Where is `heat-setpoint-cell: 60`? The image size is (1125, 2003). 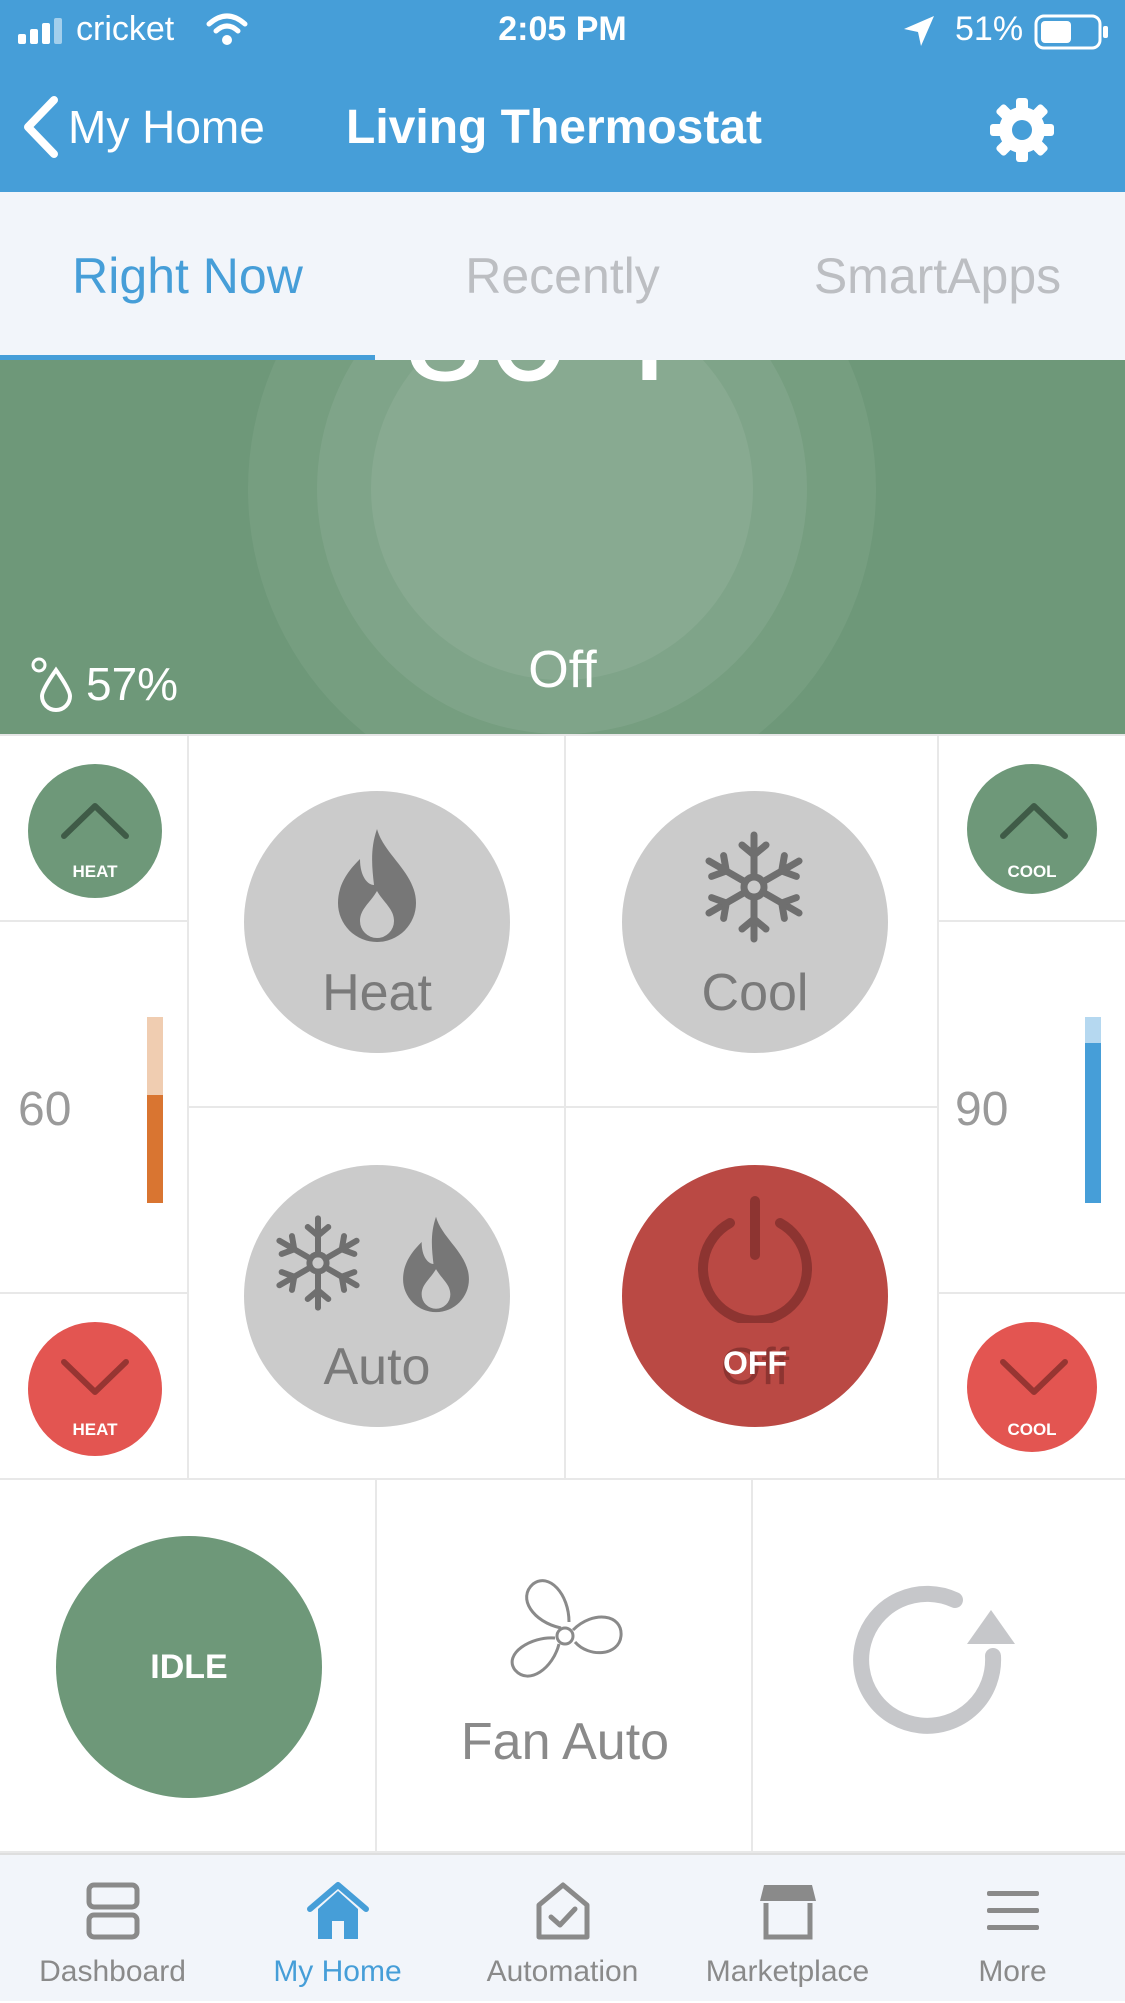
heat-setpoint-cell: 60 is located at coordinates (94, 1108).